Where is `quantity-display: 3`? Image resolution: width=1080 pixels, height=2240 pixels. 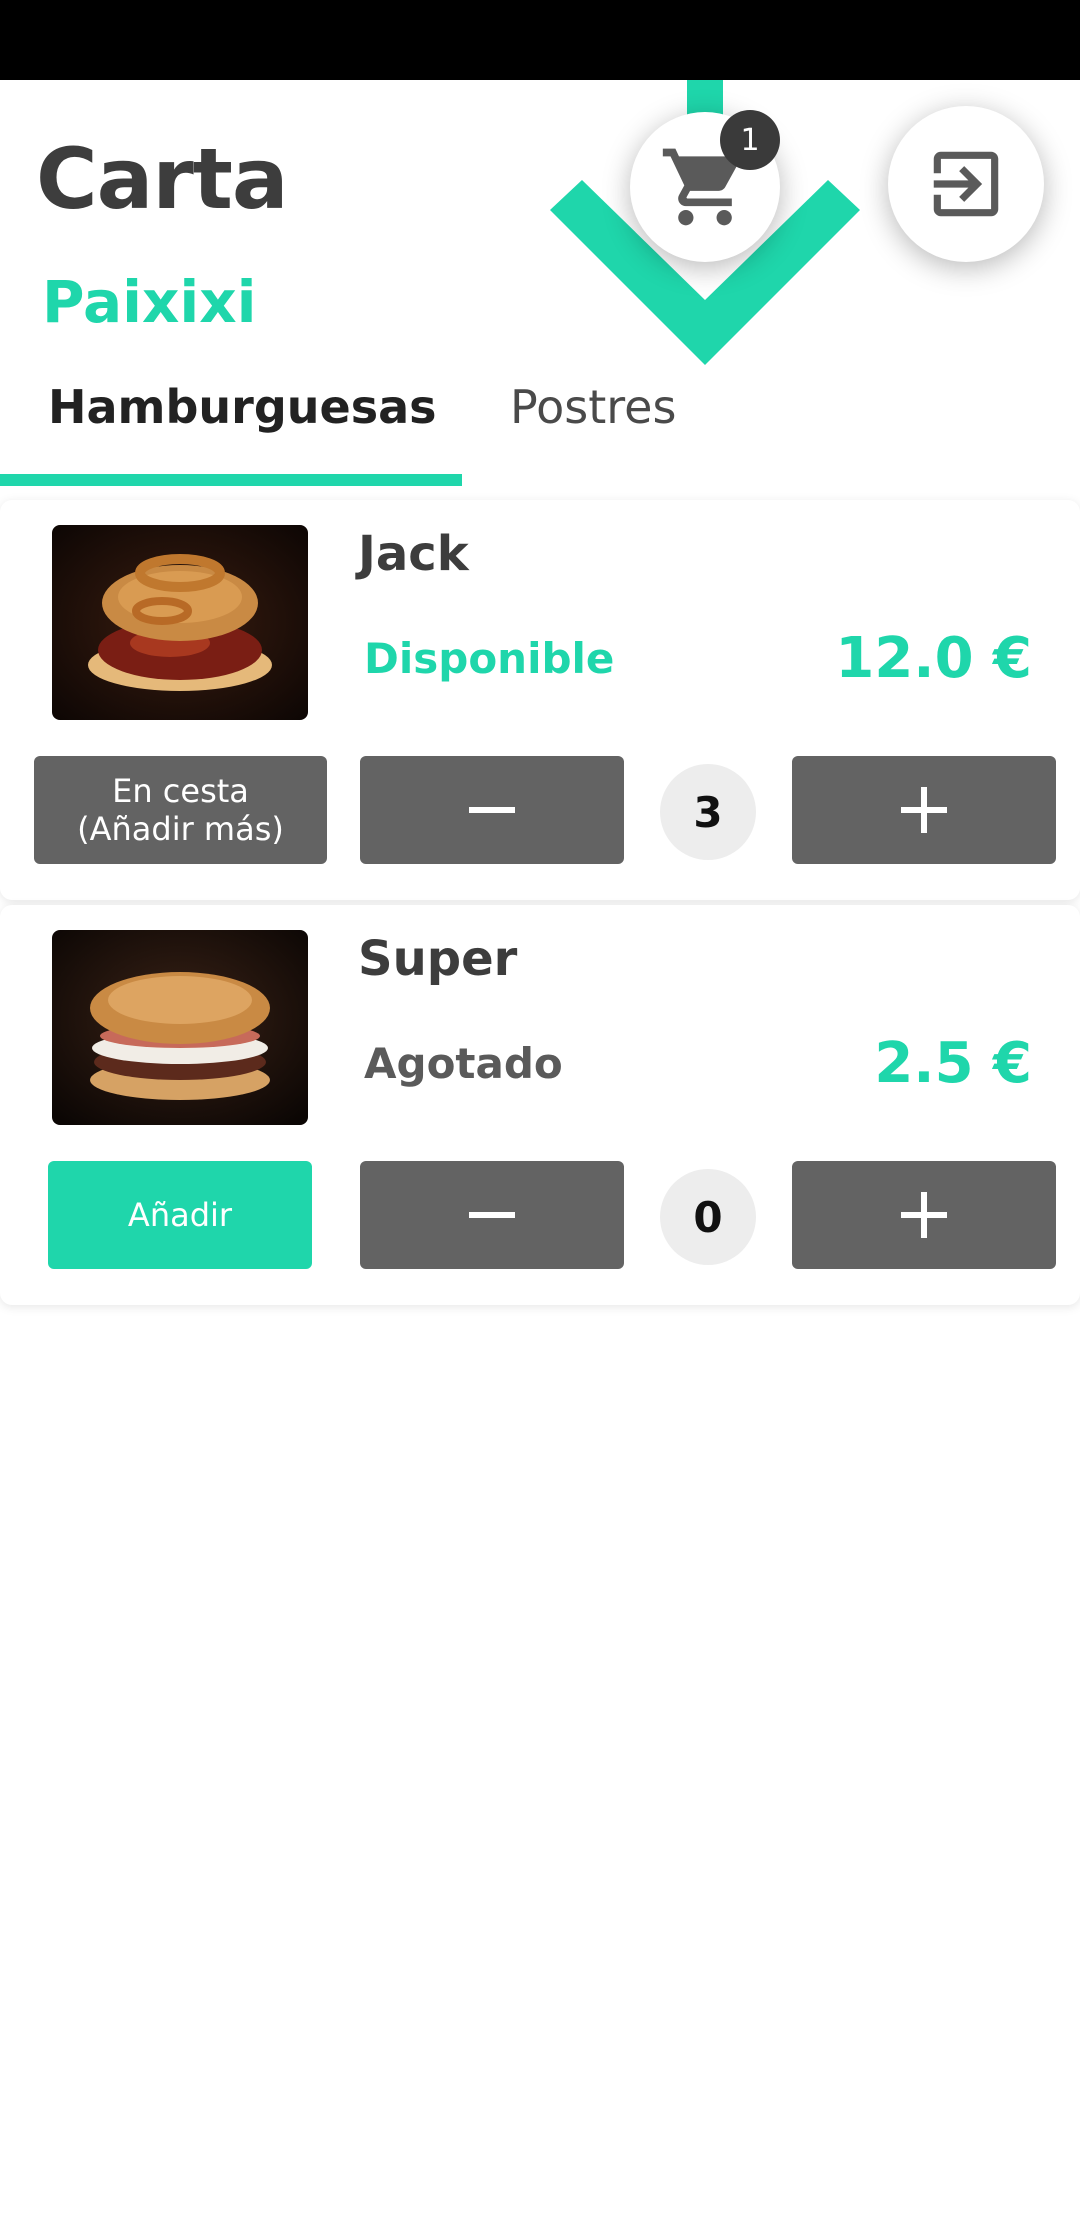
quantity-display: 3 is located at coordinates (708, 812).